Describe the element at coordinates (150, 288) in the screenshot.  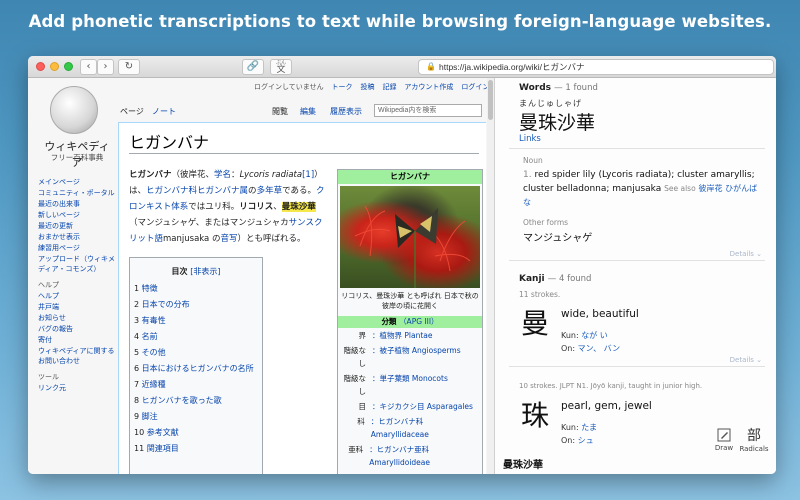
I see `toc-item-label: 特徴` at that location.